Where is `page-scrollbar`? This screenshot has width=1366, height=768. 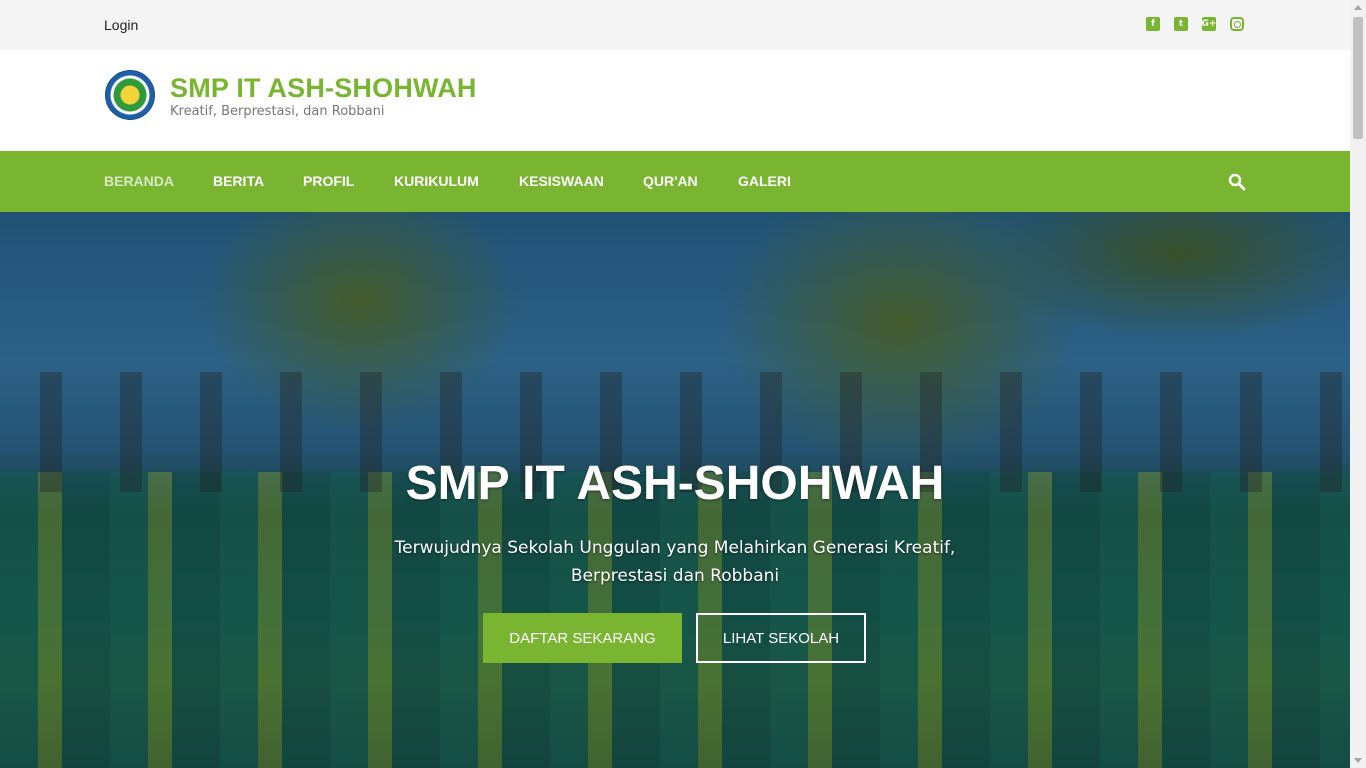 page-scrollbar is located at coordinates (1358, 384).